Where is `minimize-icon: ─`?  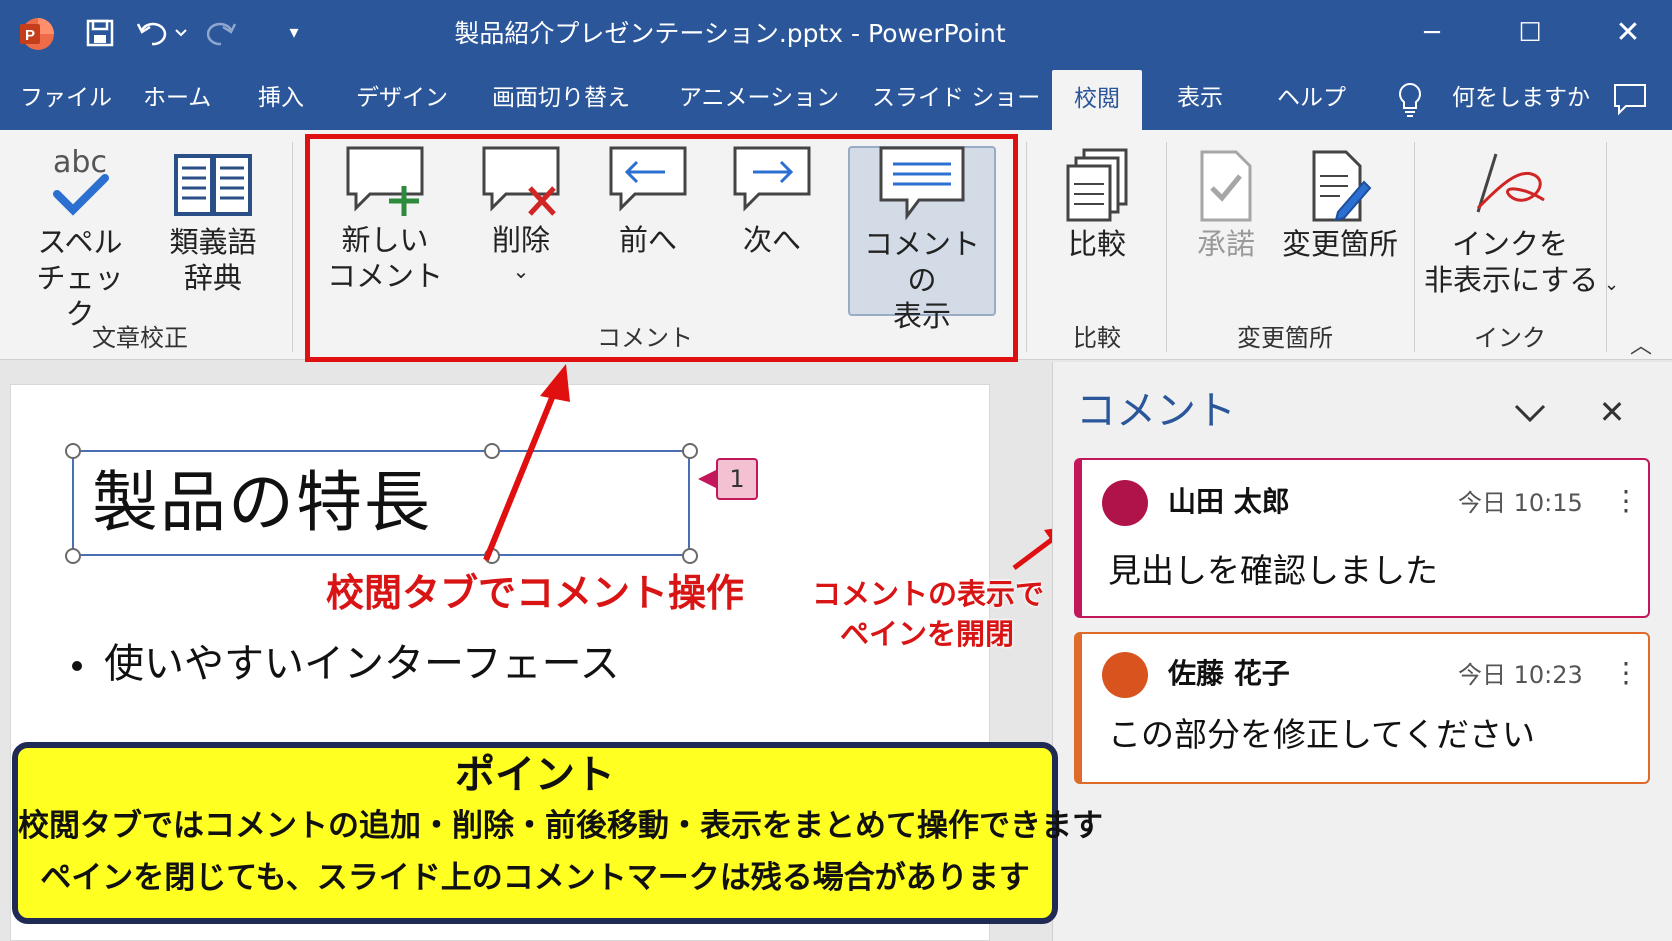
minimize-icon: ─ is located at coordinates (1432, 33).